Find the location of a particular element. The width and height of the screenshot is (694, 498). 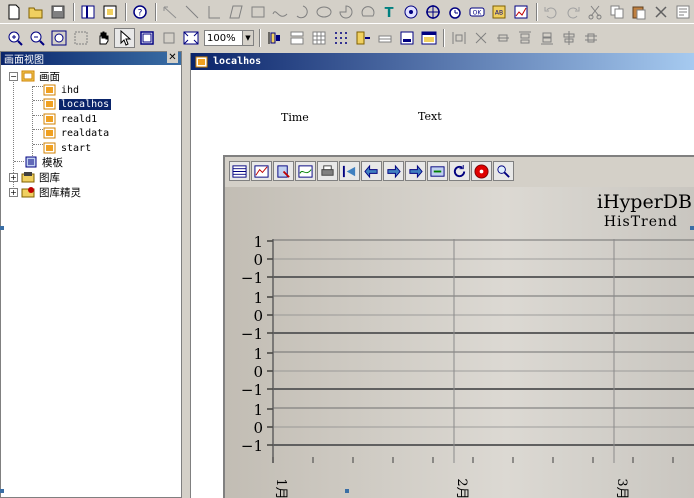

gallery-icon is located at coordinates (28, 177).